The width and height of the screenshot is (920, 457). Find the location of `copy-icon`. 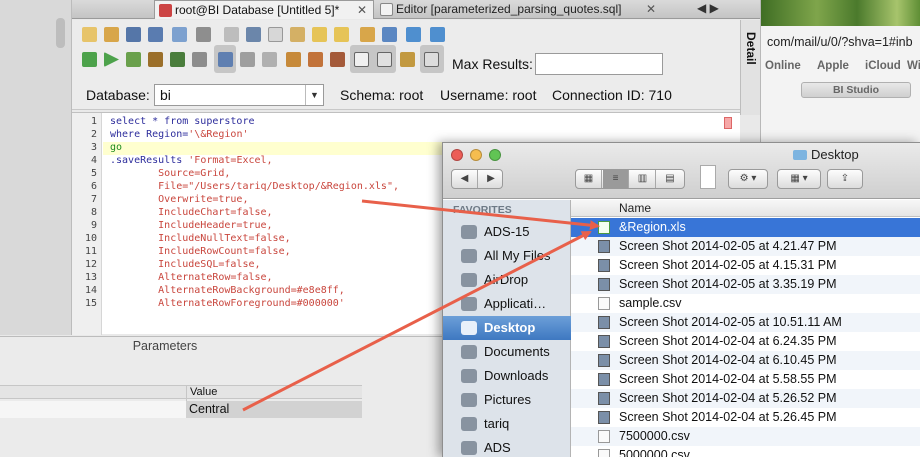

copy-icon is located at coordinates (275, 34).